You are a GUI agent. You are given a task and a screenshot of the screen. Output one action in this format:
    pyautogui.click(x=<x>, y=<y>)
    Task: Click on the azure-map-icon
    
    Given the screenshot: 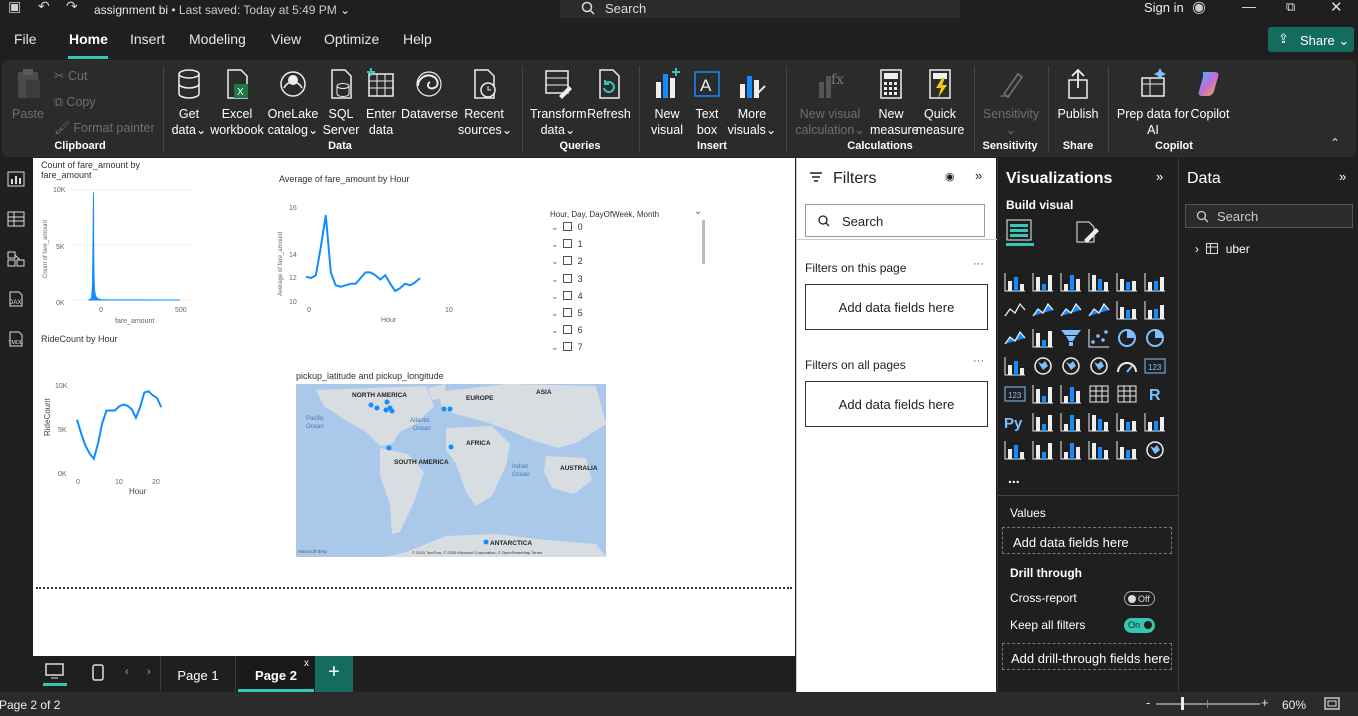 What is the action you would take?
    pyautogui.click(x=1099, y=366)
    